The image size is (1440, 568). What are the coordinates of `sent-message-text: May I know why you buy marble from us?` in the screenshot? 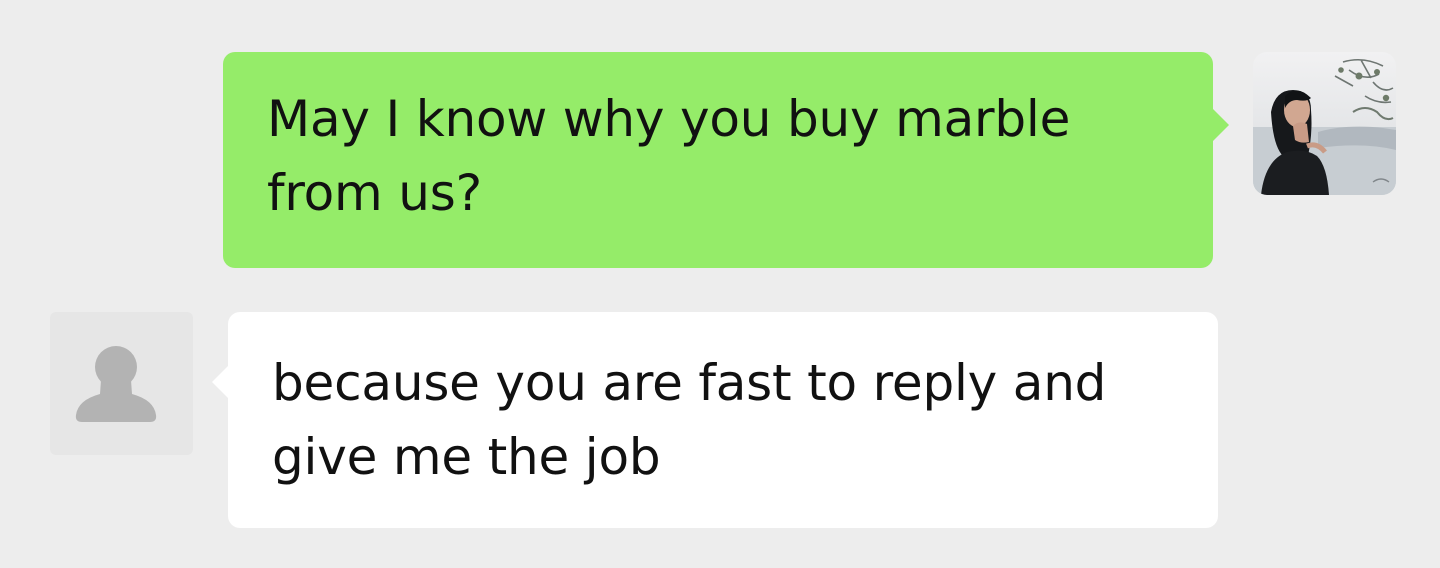 It's located at (669, 156).